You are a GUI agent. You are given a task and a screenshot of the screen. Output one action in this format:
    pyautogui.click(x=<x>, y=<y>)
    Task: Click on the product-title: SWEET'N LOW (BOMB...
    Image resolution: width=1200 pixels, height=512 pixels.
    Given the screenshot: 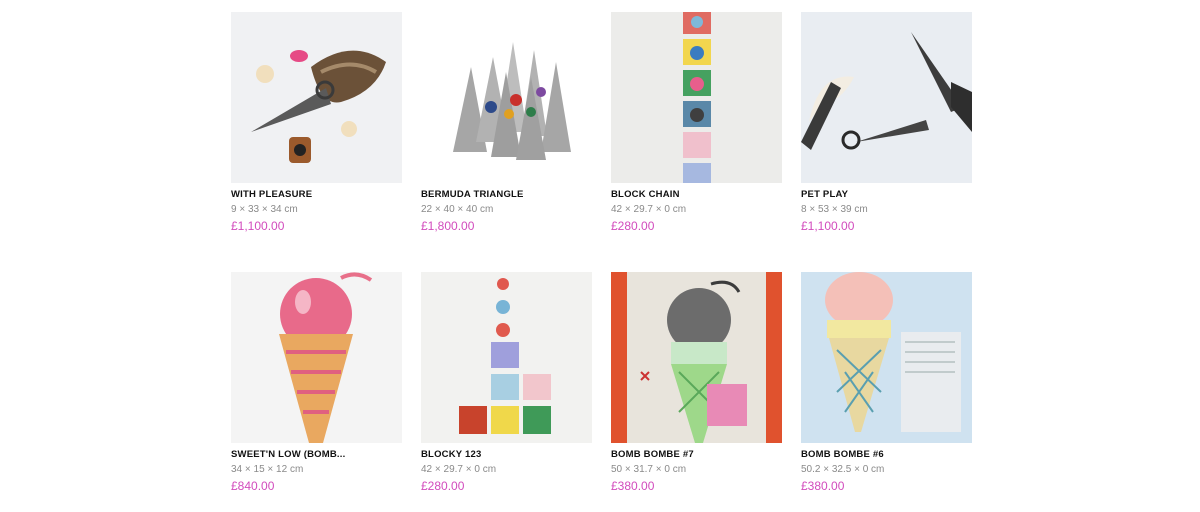 What is the action you would take?
    pyautogui.click(x=316, y=454)
    